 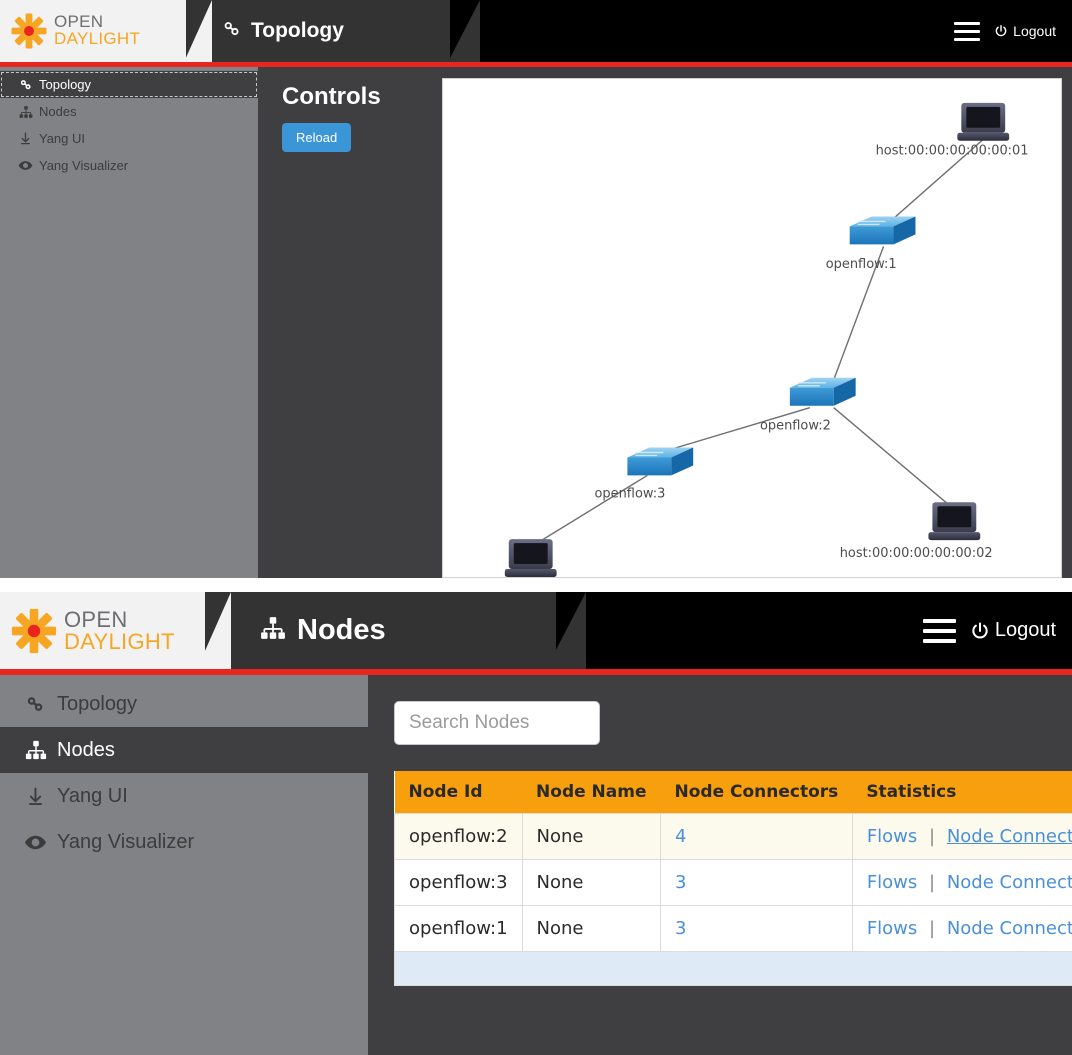 I want to click on brand-word-daylight: DAYLIGHT, so click(x=97, y=38).